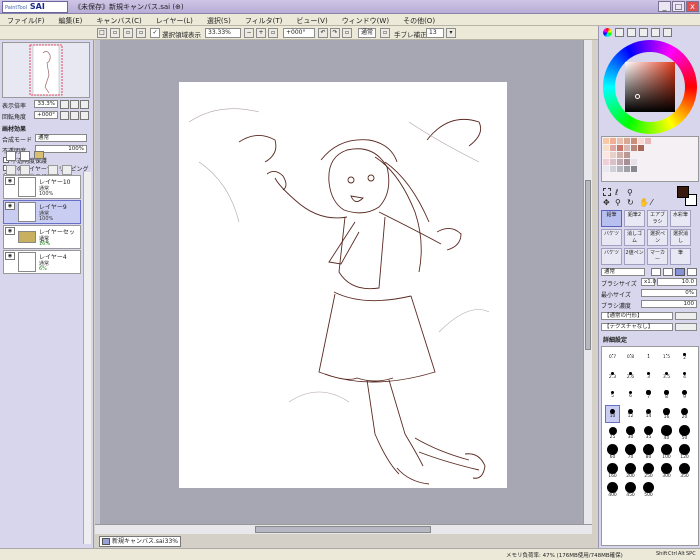 This screenshot has height=560, width=700. I want to click on menu-view: ビュー(V), so click(311, 19).